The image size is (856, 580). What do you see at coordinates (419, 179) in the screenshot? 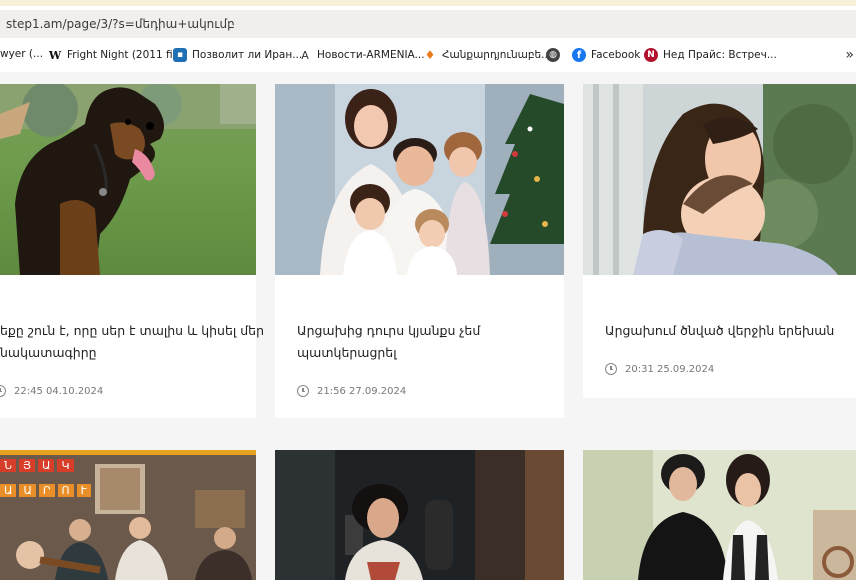
I see `article-image-family` at bounding box center [419, 179].